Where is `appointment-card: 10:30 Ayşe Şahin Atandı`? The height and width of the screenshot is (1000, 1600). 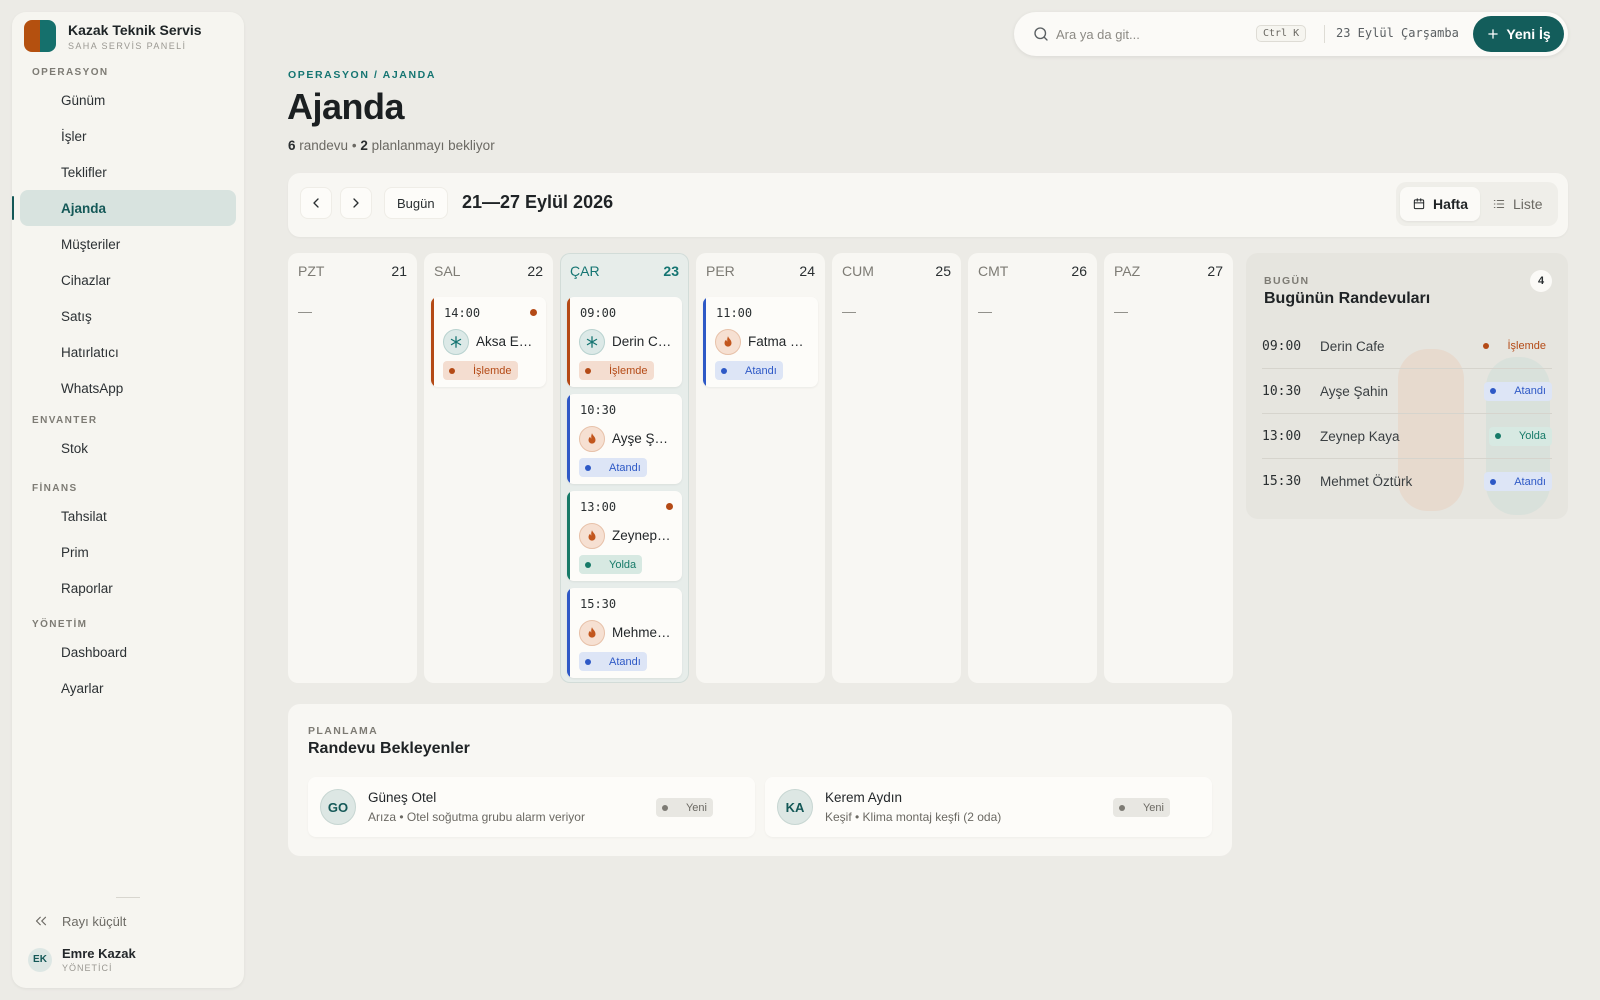
appointment-card: 10:30 Ayşe Şahin Atandı is located at coordinates (624, 439).